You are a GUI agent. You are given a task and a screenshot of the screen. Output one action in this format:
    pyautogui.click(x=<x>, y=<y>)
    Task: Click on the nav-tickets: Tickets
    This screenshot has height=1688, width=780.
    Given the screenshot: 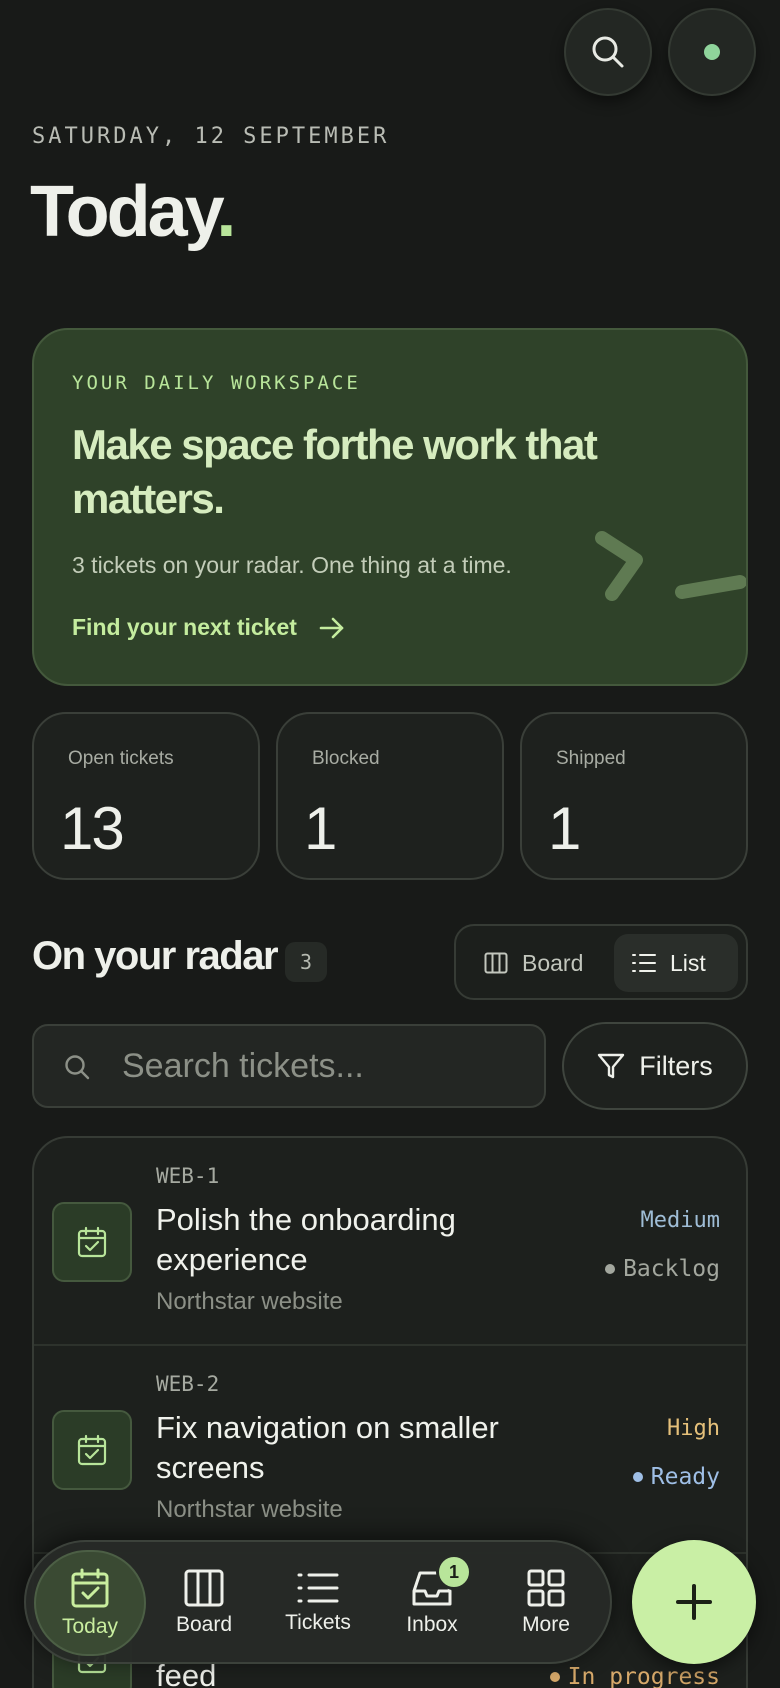 What is the action you would take?
    pyautogui.click(x=318, y=1603)
    